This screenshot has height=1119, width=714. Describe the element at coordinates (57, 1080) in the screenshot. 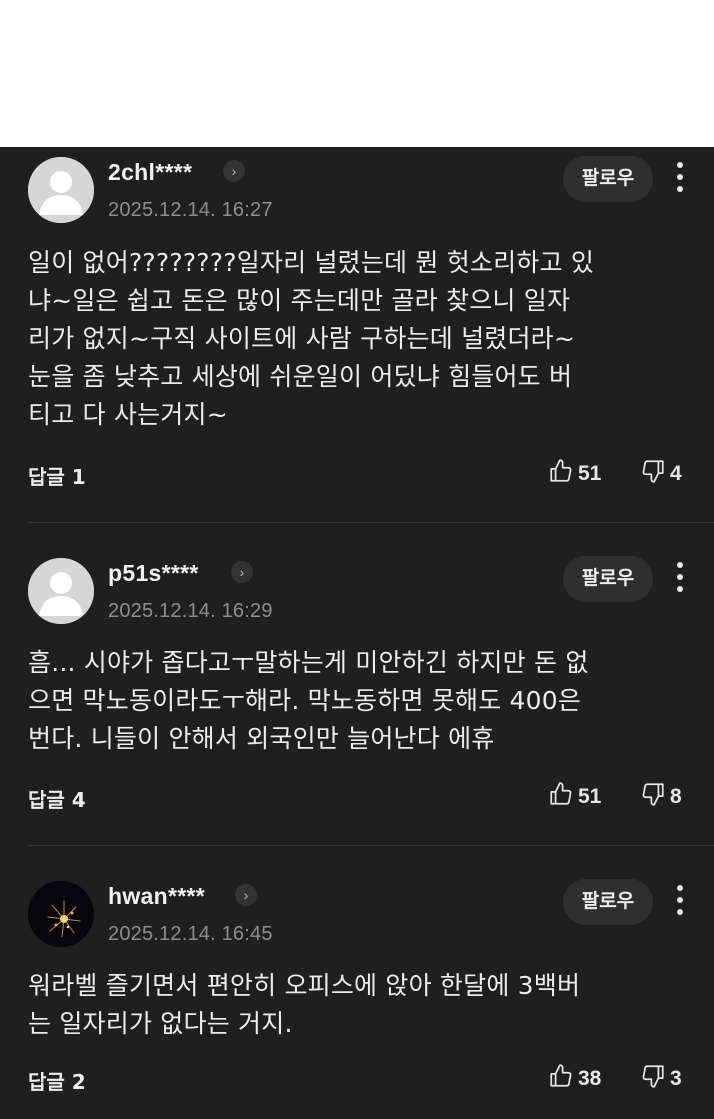

I see `replies-button: 답글 2` at that location.